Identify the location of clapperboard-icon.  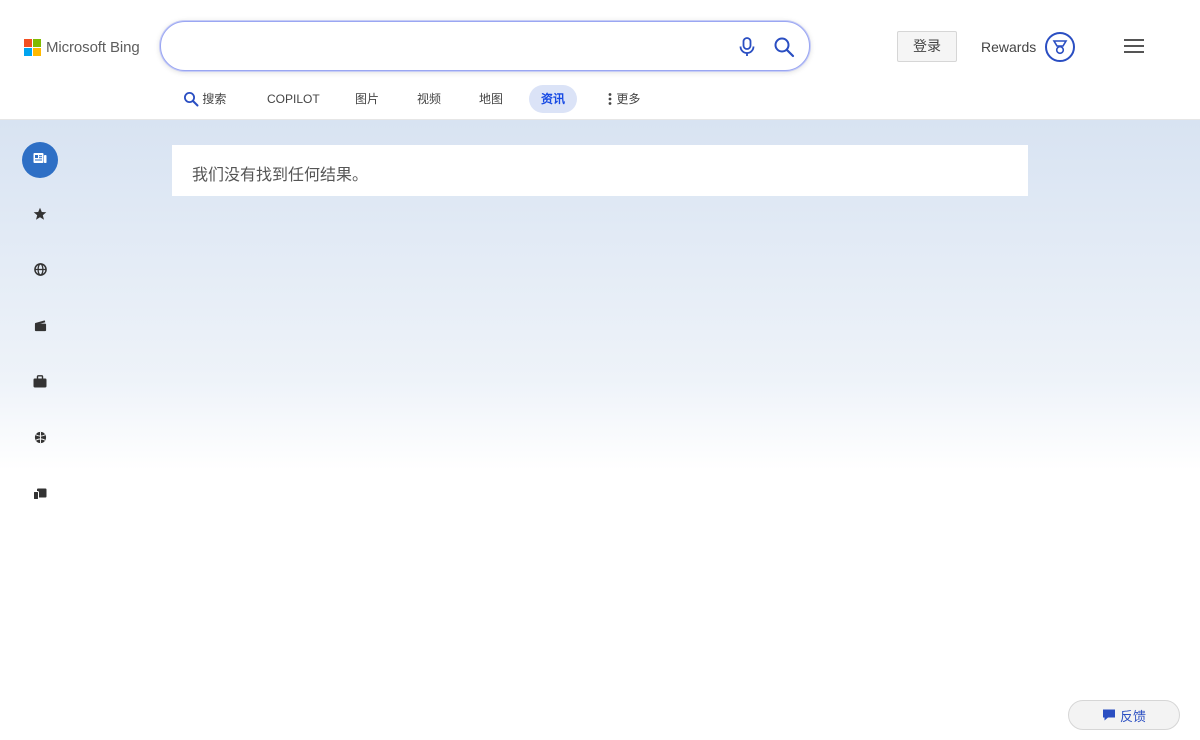
(40, 328).